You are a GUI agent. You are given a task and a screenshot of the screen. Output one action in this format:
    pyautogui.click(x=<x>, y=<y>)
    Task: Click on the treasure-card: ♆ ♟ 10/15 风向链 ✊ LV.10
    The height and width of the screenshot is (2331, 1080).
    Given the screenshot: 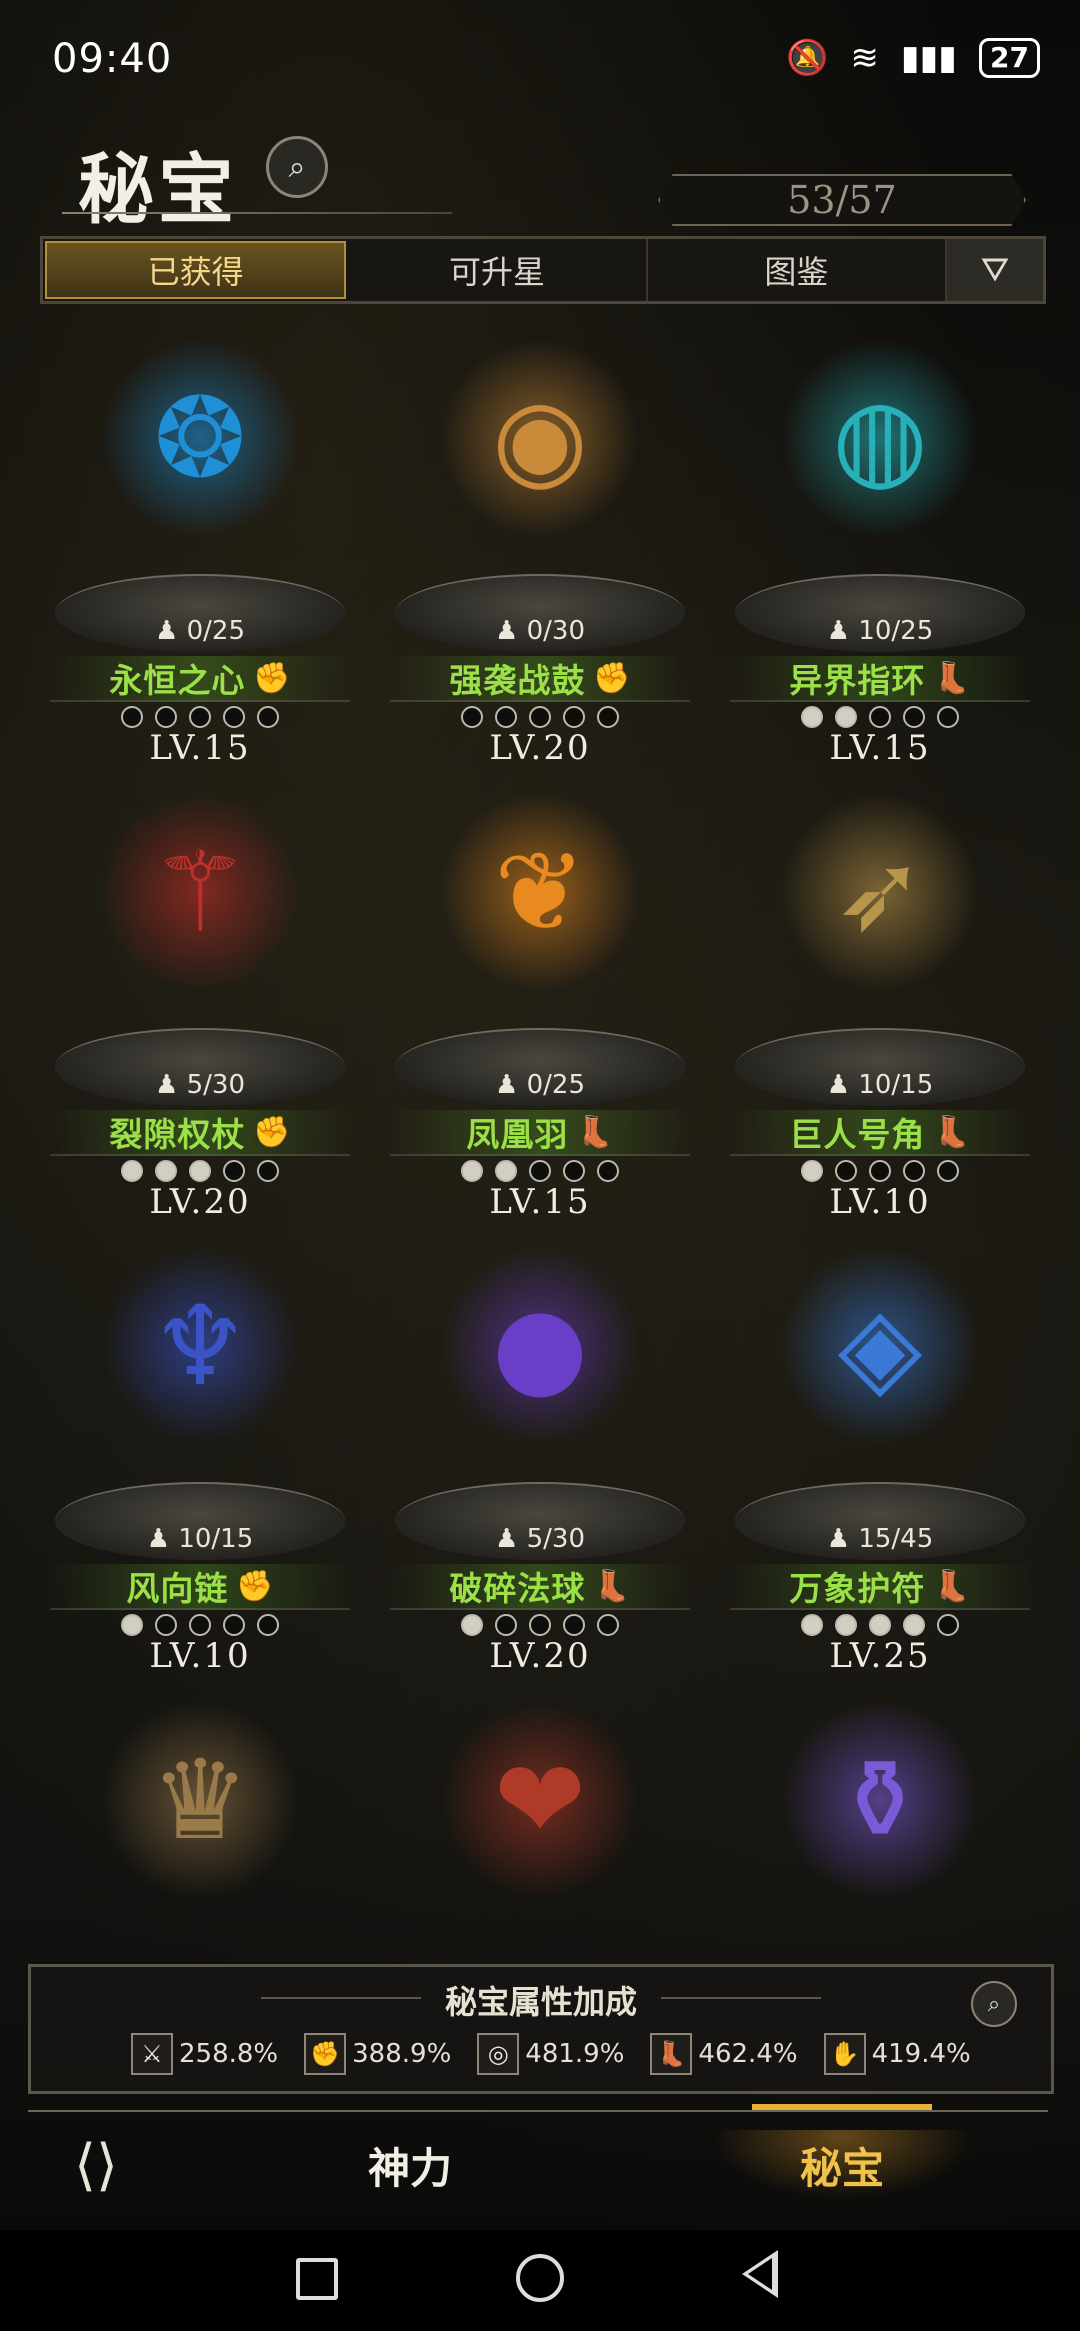 What is the action you would take?
    pyautogui.click(x=200, y=1453)
    